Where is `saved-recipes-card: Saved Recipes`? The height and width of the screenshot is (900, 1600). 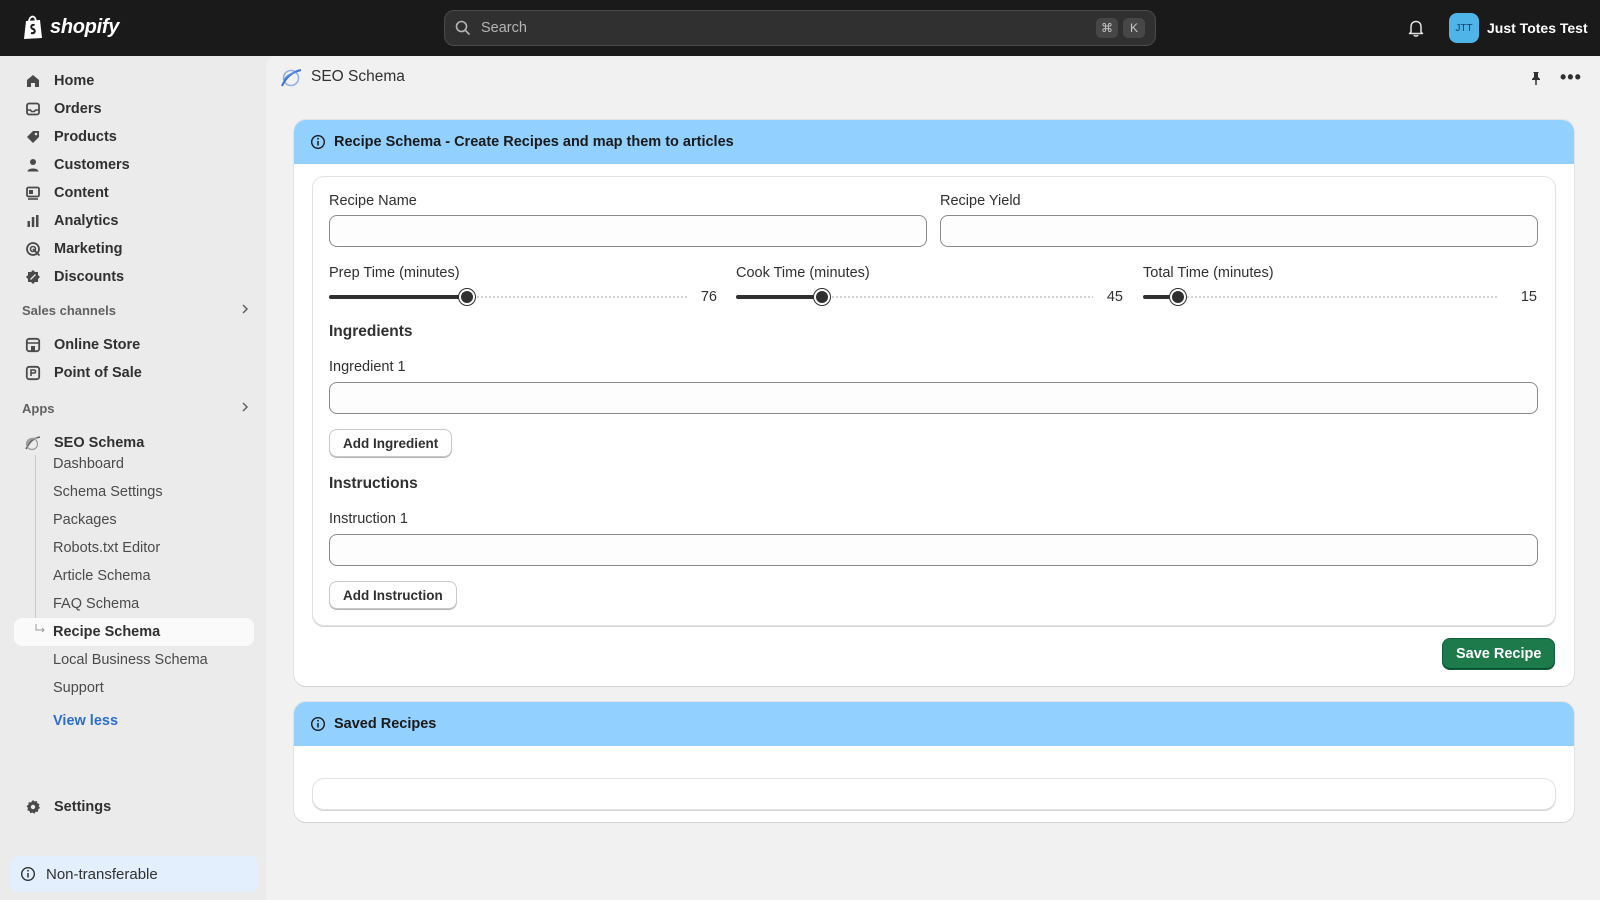
saved-recipes-card: Saved Recipes is located at coordinates (934, 762).